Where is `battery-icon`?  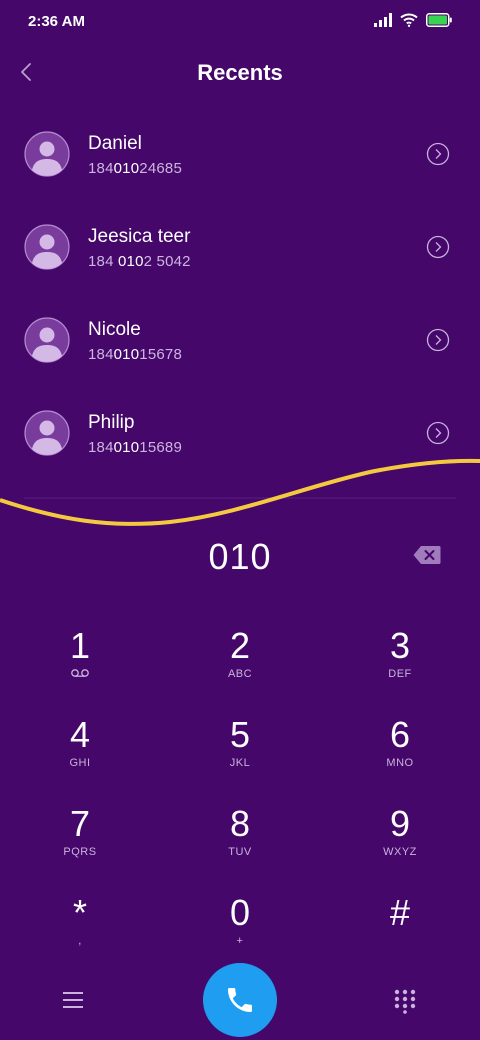 battery-icon is located at coordinates (439, 22).